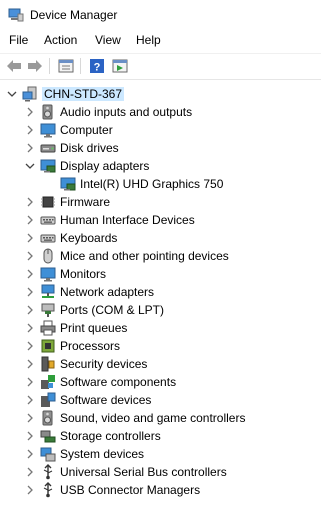 This screenshot has width=321, height=527. What do you see at coordinates (94, 328) in the screenshot?
I see `tree-item-label: Print queues` at bounding box center [94, 328].